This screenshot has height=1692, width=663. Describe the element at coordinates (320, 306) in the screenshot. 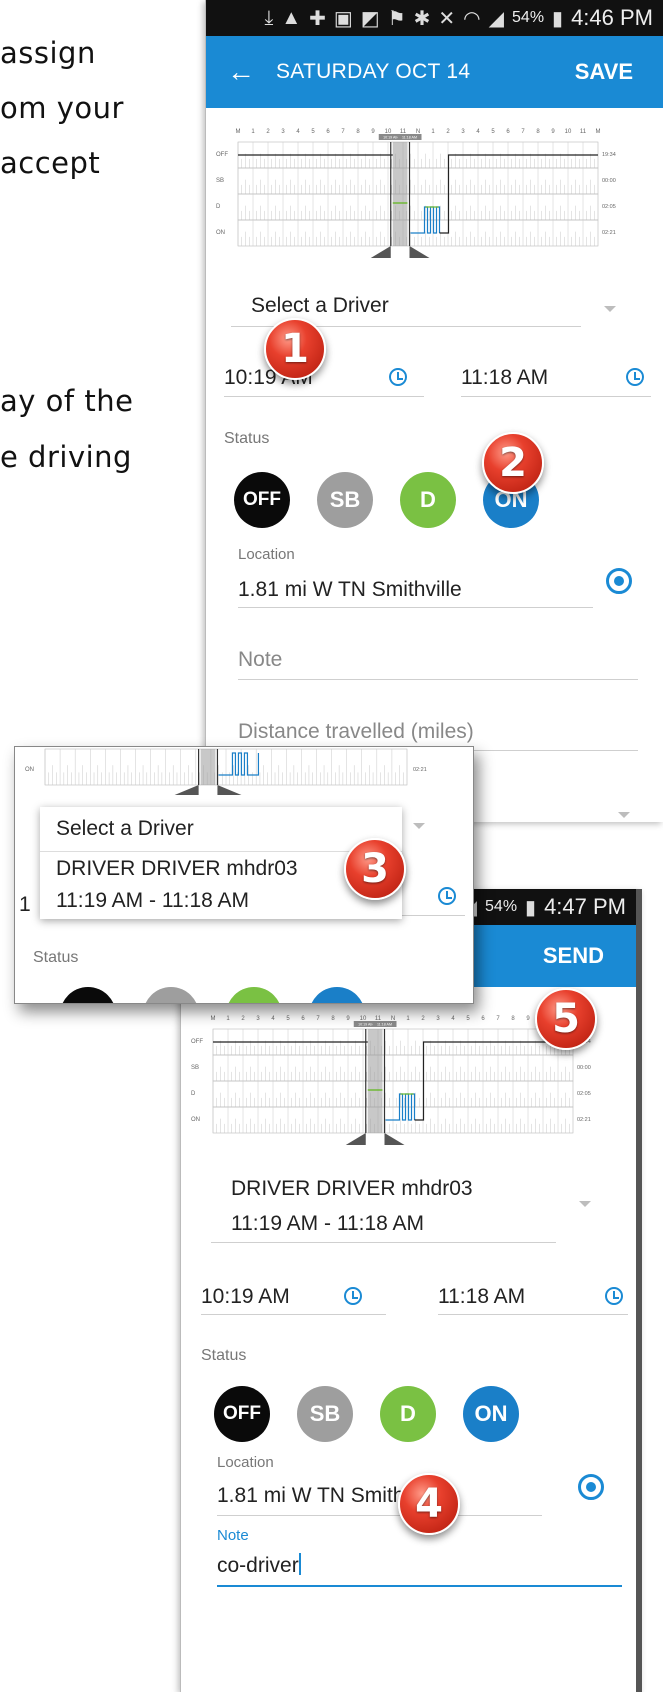

I see `driver-select: Select a Driver` at that location.